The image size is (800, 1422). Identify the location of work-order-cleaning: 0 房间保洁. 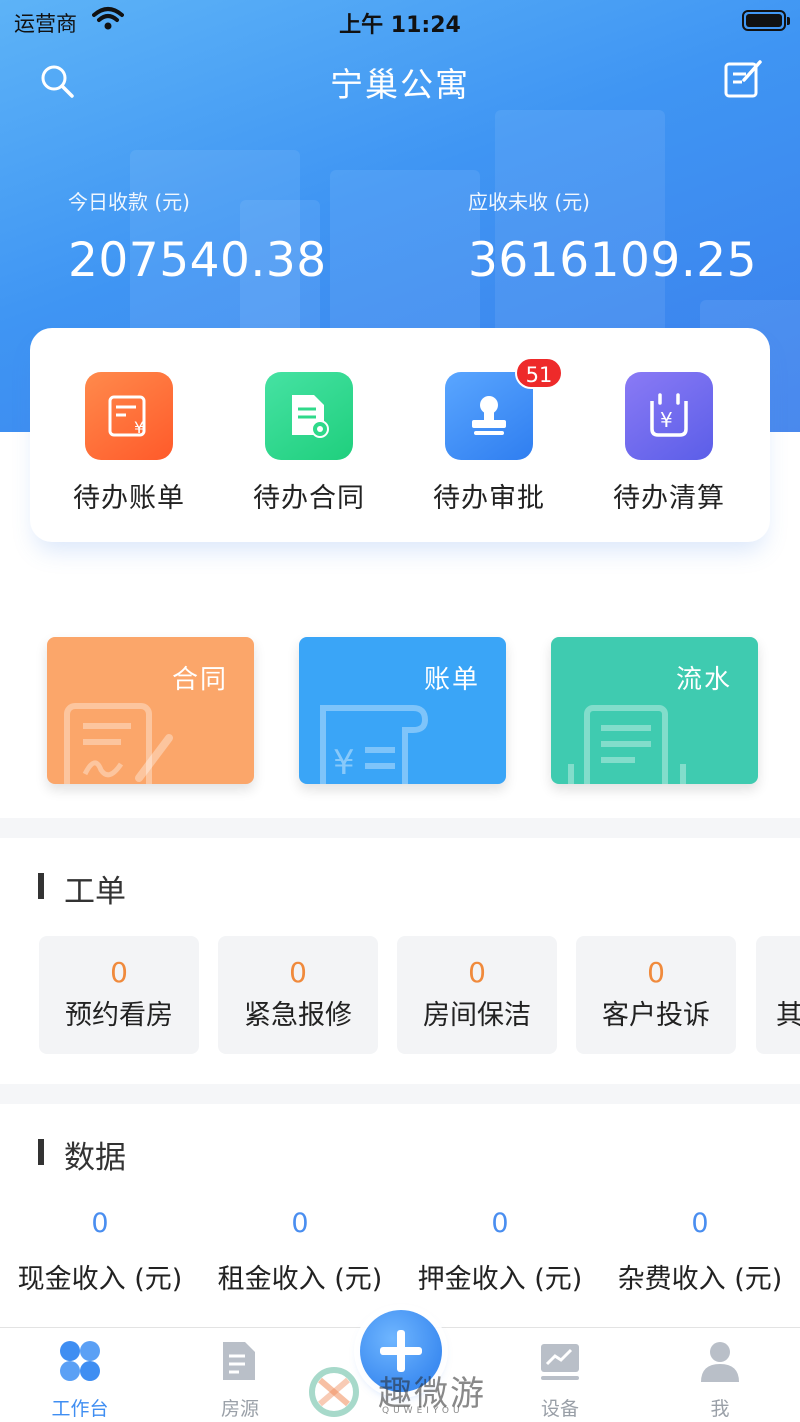
(477, 995).